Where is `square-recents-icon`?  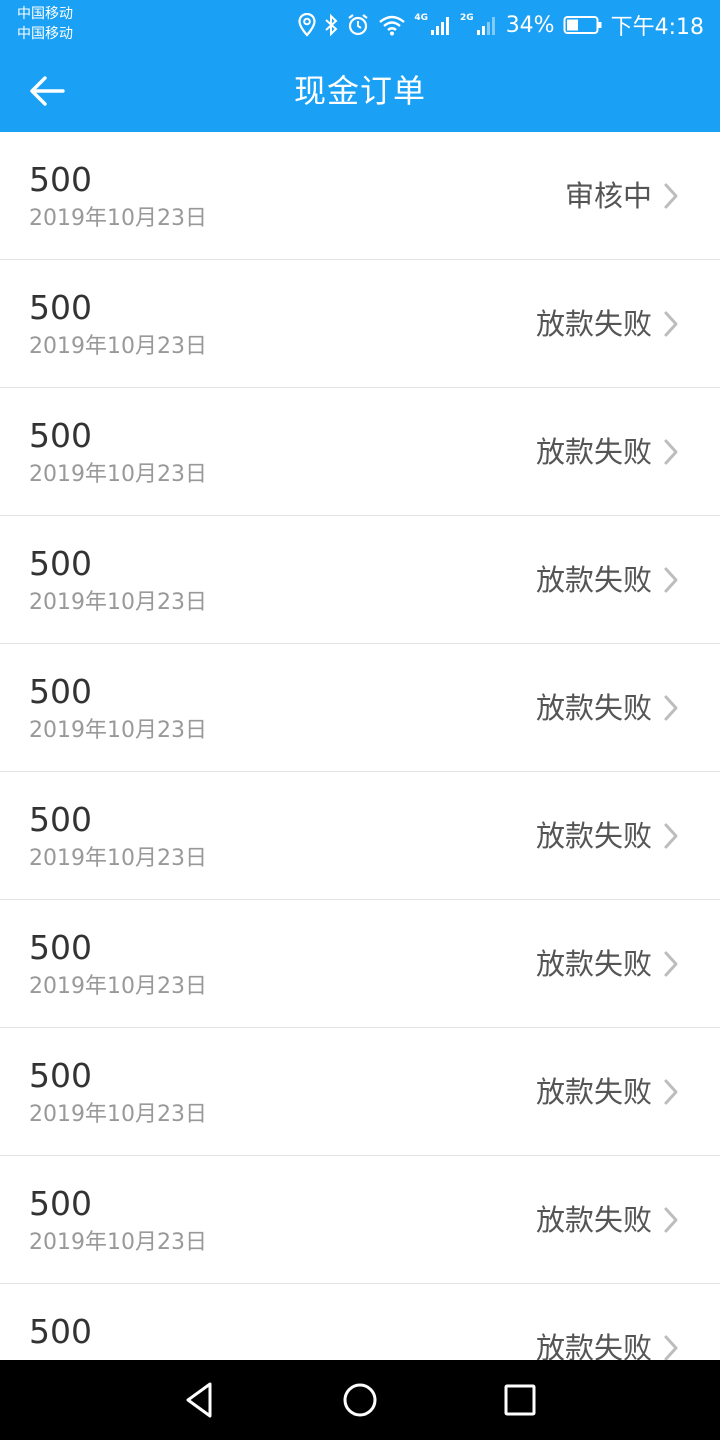 square-recents-icon is located at coordinates (520, 1400).